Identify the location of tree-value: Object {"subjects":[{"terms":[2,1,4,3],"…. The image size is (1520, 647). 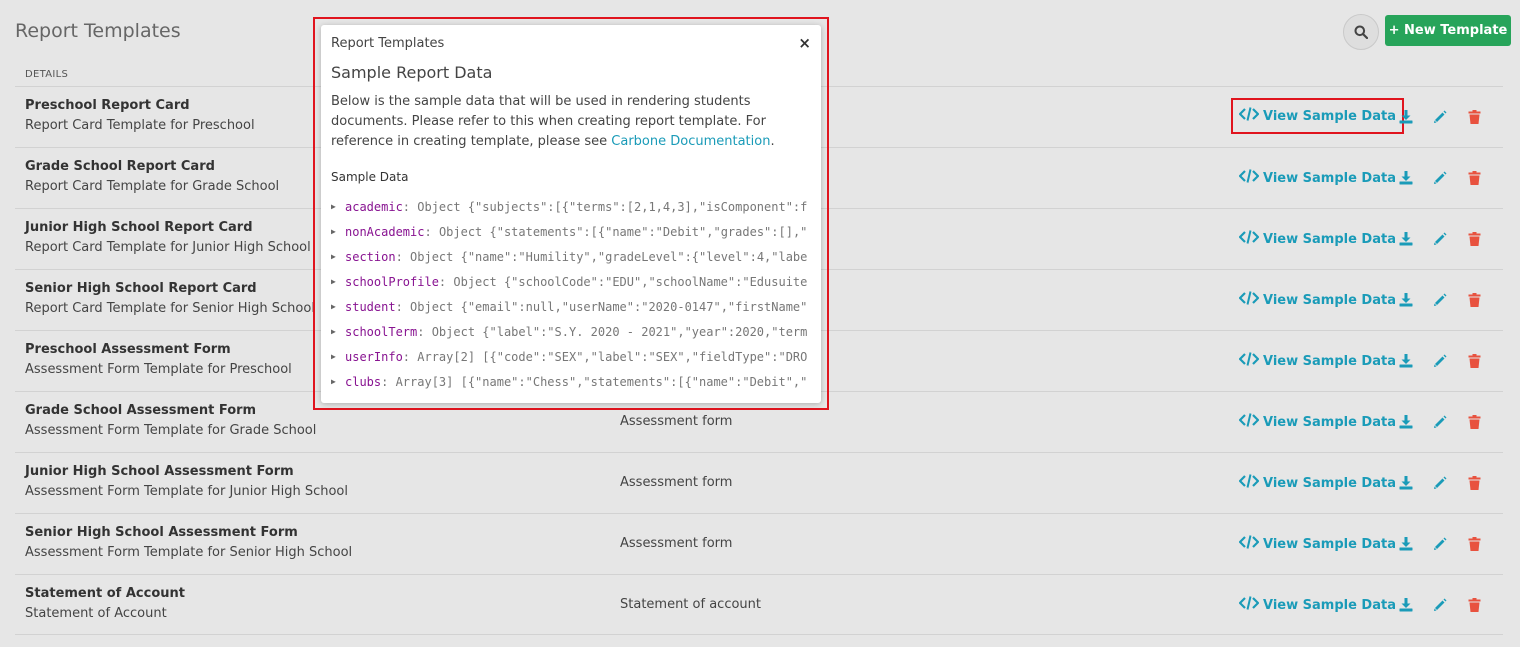
(612, 206).